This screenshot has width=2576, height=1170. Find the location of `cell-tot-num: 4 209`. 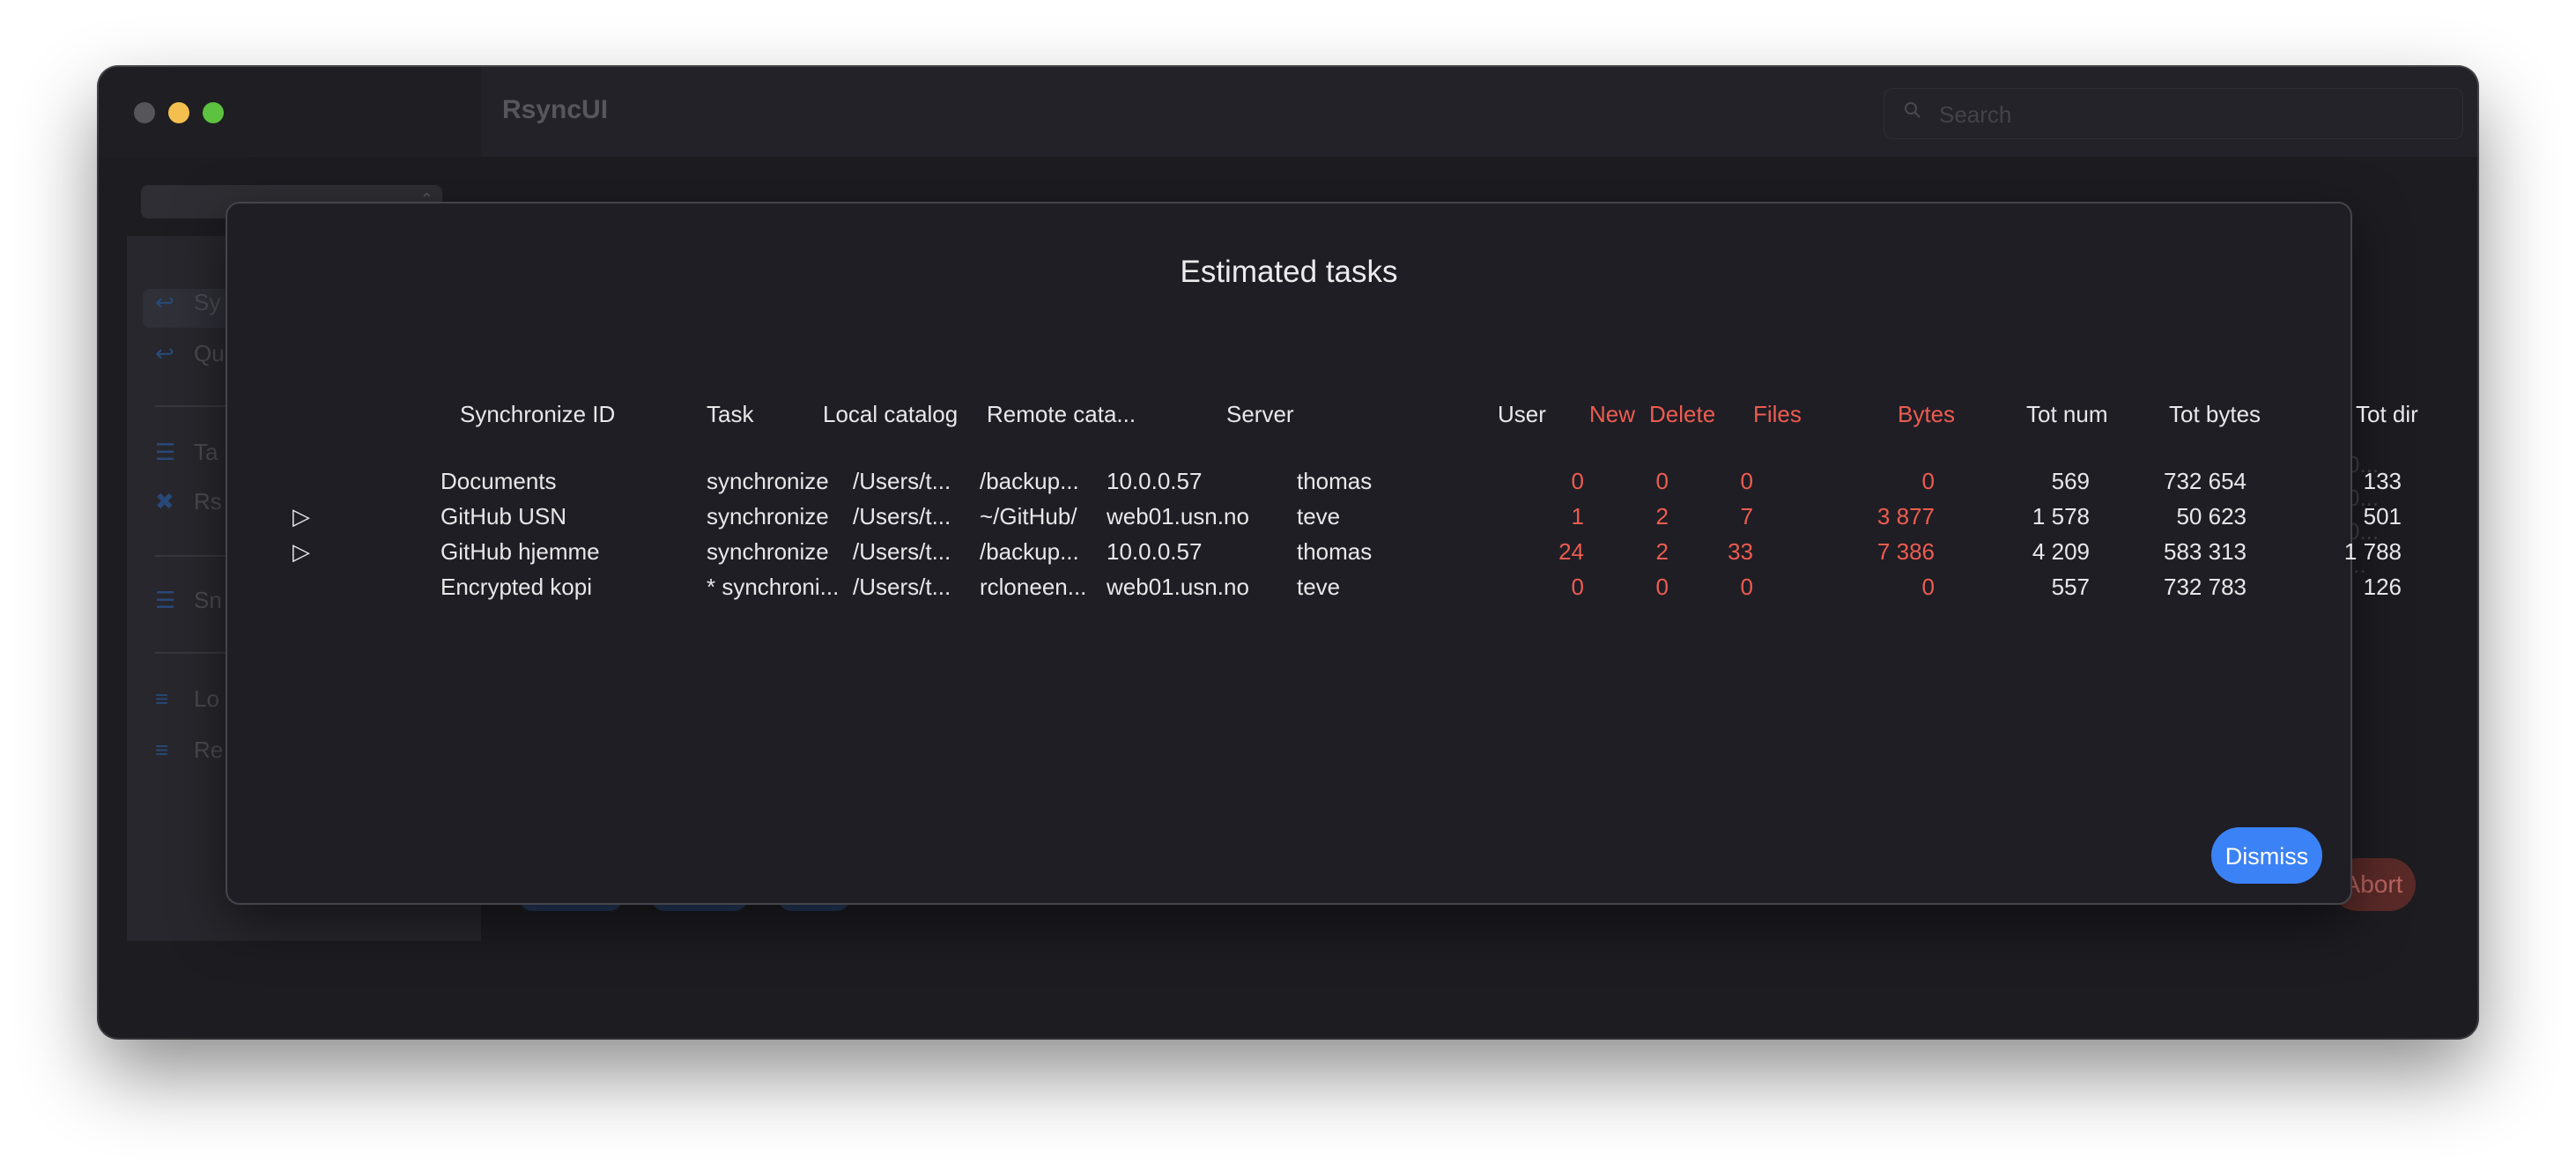

cell-tot-num: 4 209 is located at coordinates (2061, 551).